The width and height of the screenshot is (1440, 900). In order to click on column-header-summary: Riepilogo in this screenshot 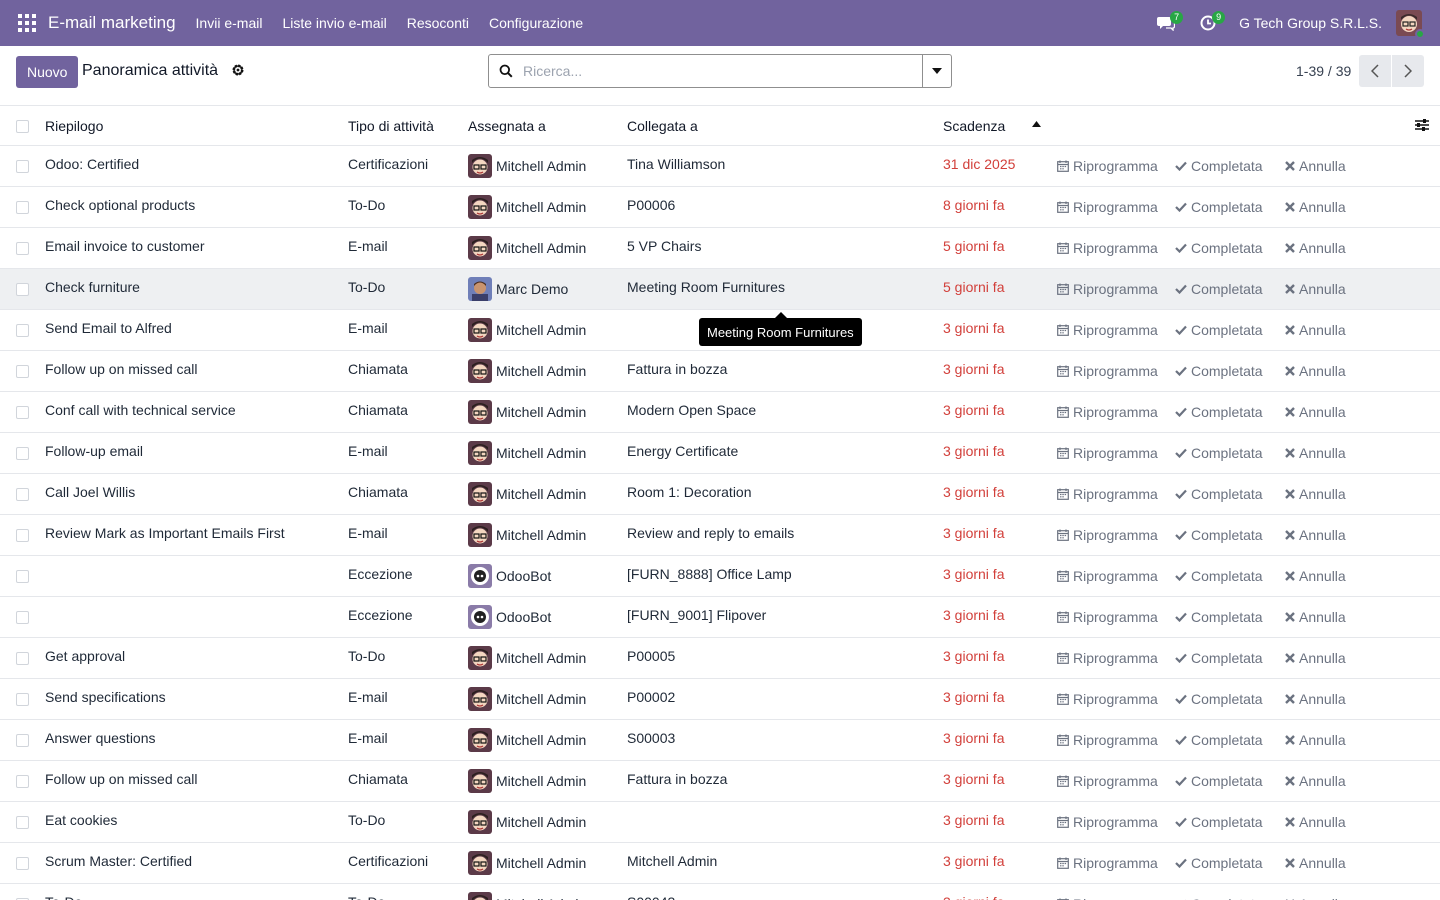, I will do `click(192, 126)`.